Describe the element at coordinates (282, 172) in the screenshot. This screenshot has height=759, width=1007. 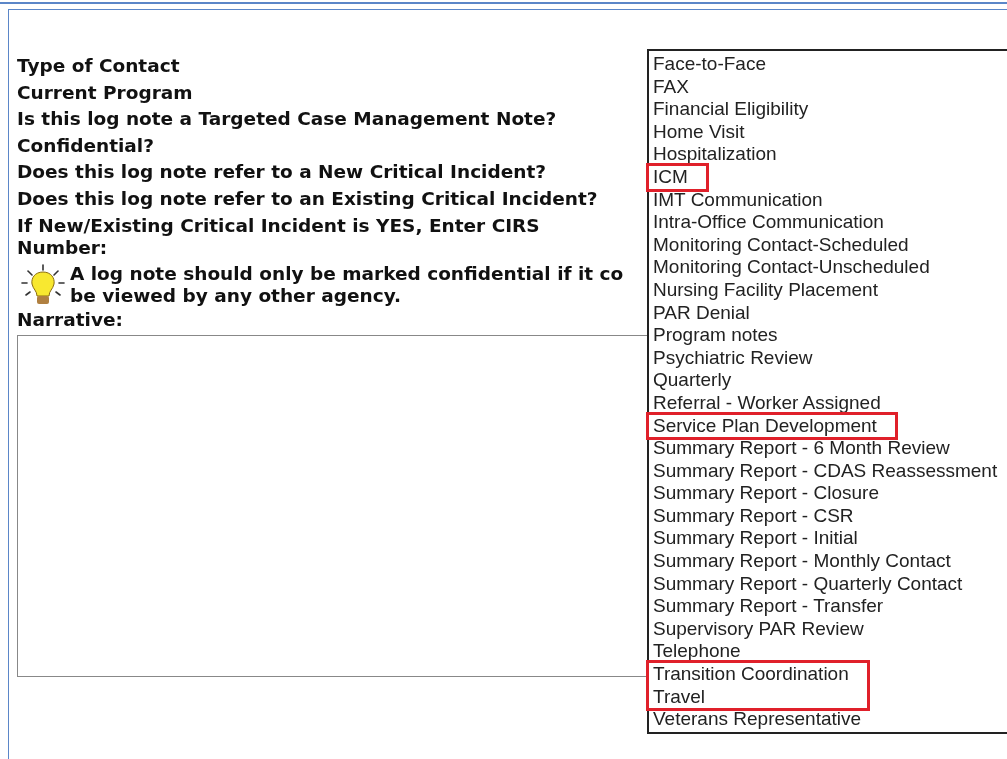
I see `field-label: Does this log note refer to a New Critical Incident?` at that location.